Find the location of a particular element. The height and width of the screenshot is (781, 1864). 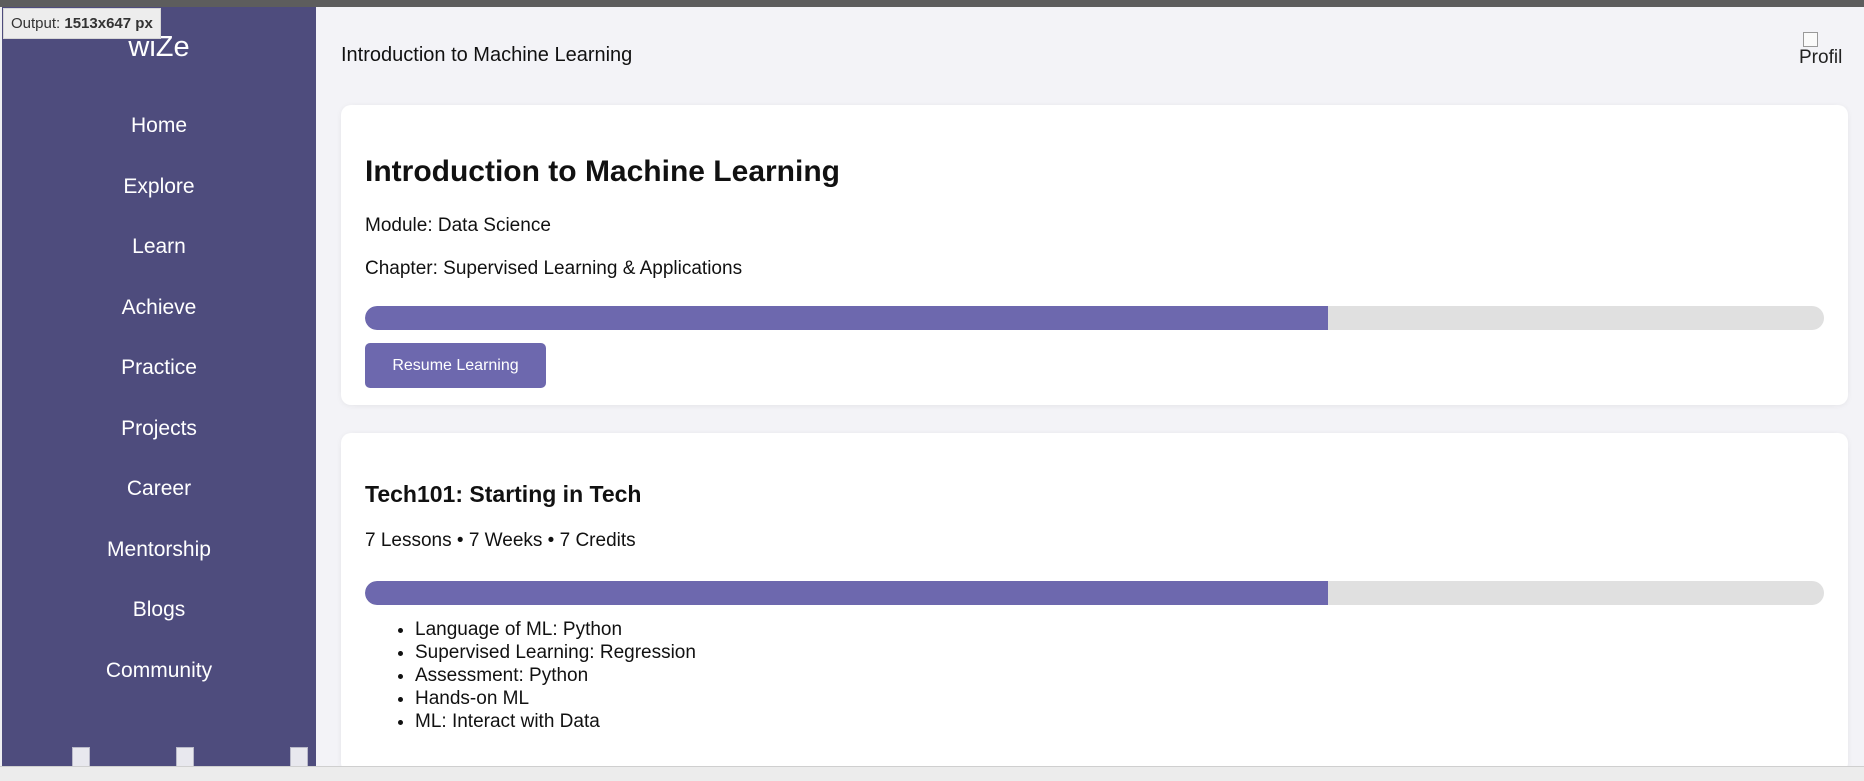

output-size-badge: Output: 1513x647 px is located at coordinates (82, 23).